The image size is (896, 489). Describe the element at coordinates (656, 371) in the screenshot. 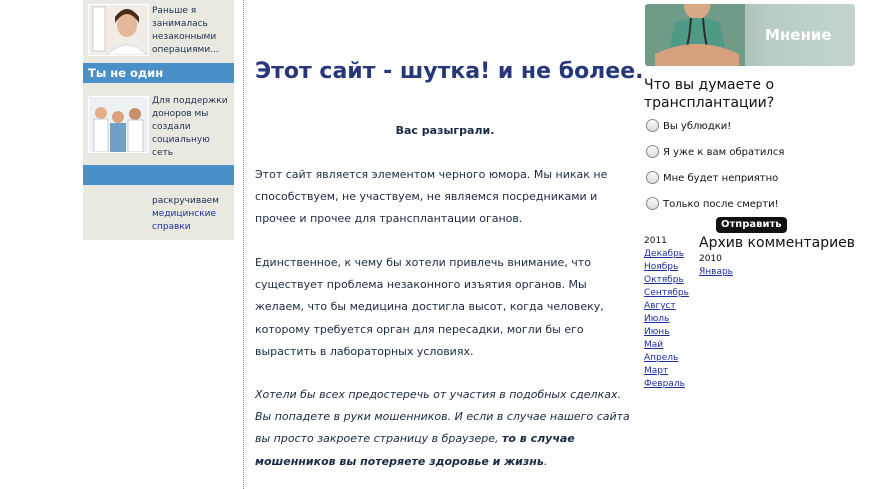

I see `archive-month-link: Март` at that location.